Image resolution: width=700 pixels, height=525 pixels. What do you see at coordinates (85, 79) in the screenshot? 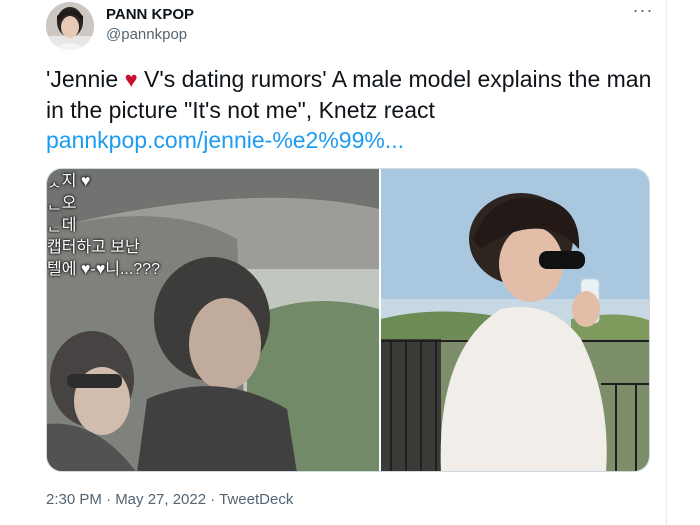
I see `tweet-text-part-1: 'Jennie` at bounding box center [85, 79].